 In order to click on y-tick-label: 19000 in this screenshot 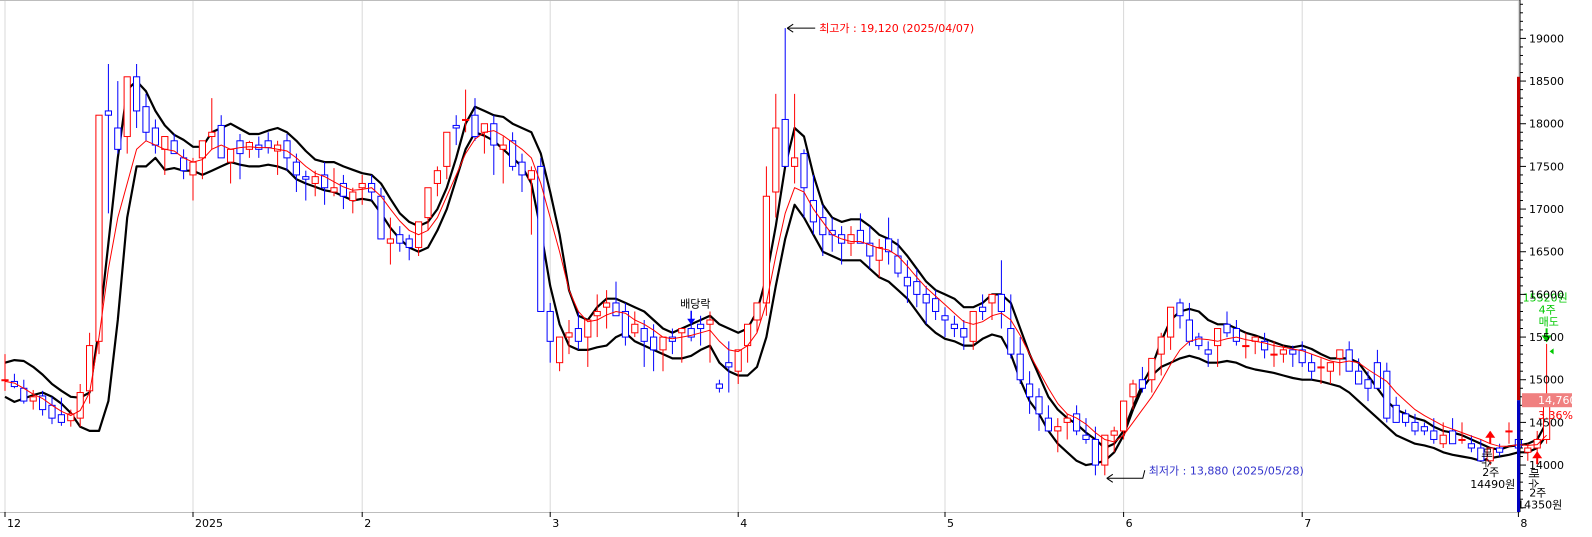, I will do `click(1546, 38)`.